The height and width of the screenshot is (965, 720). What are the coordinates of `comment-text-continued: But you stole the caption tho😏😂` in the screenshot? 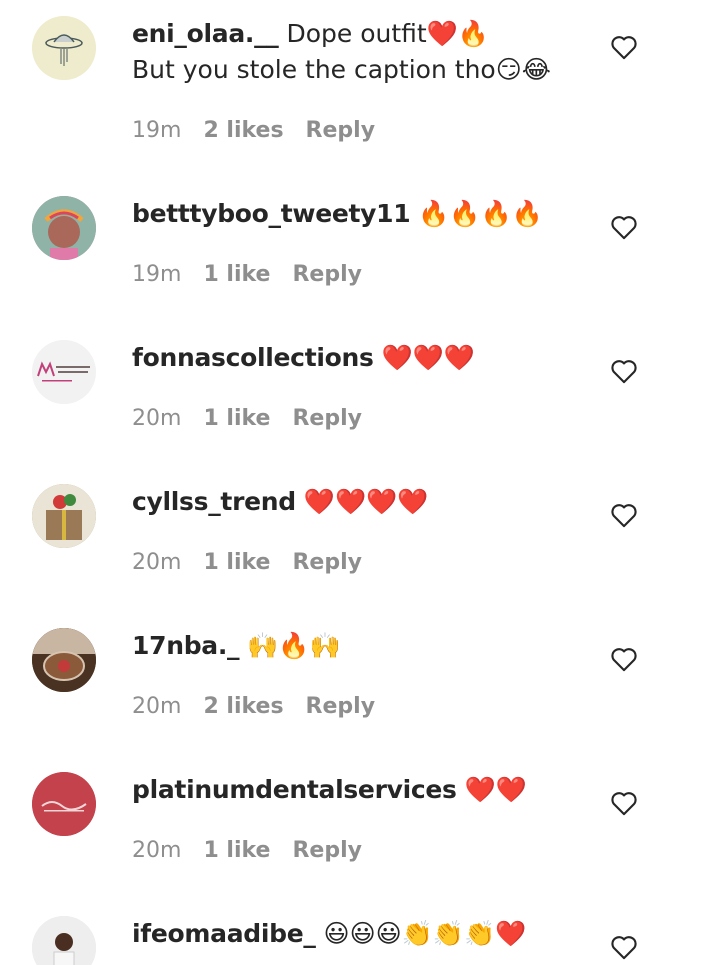 It's located at (341, 69).